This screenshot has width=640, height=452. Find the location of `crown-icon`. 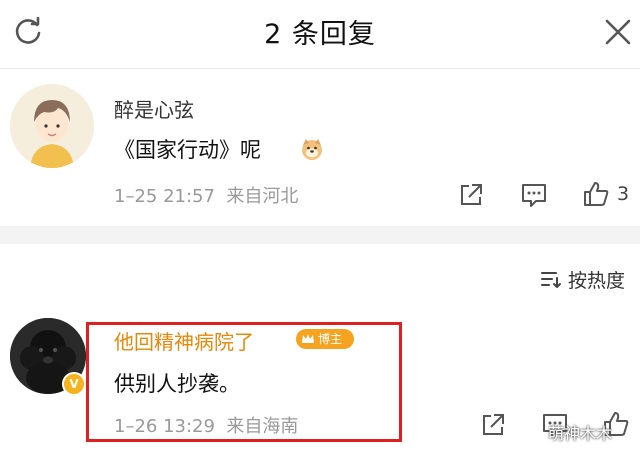

crown-icon is located at coordinates (308, 338).